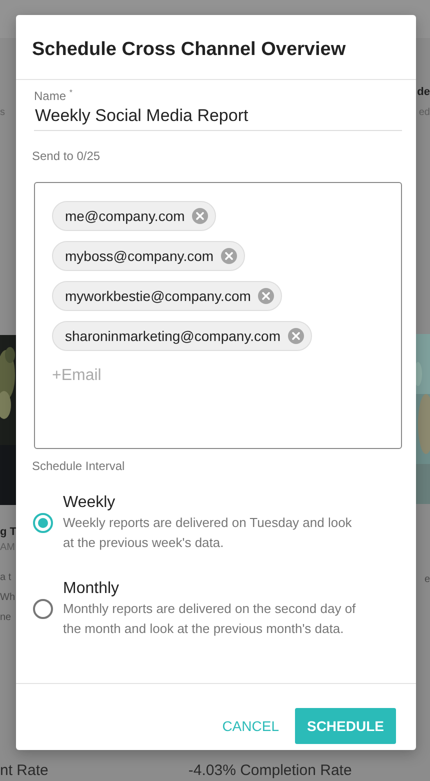 The width and height of the screenshot is (430, 781). Describe the element at coordinates (134, 216) in the screenshot. I see `email-chip: me@company.com` at that location.